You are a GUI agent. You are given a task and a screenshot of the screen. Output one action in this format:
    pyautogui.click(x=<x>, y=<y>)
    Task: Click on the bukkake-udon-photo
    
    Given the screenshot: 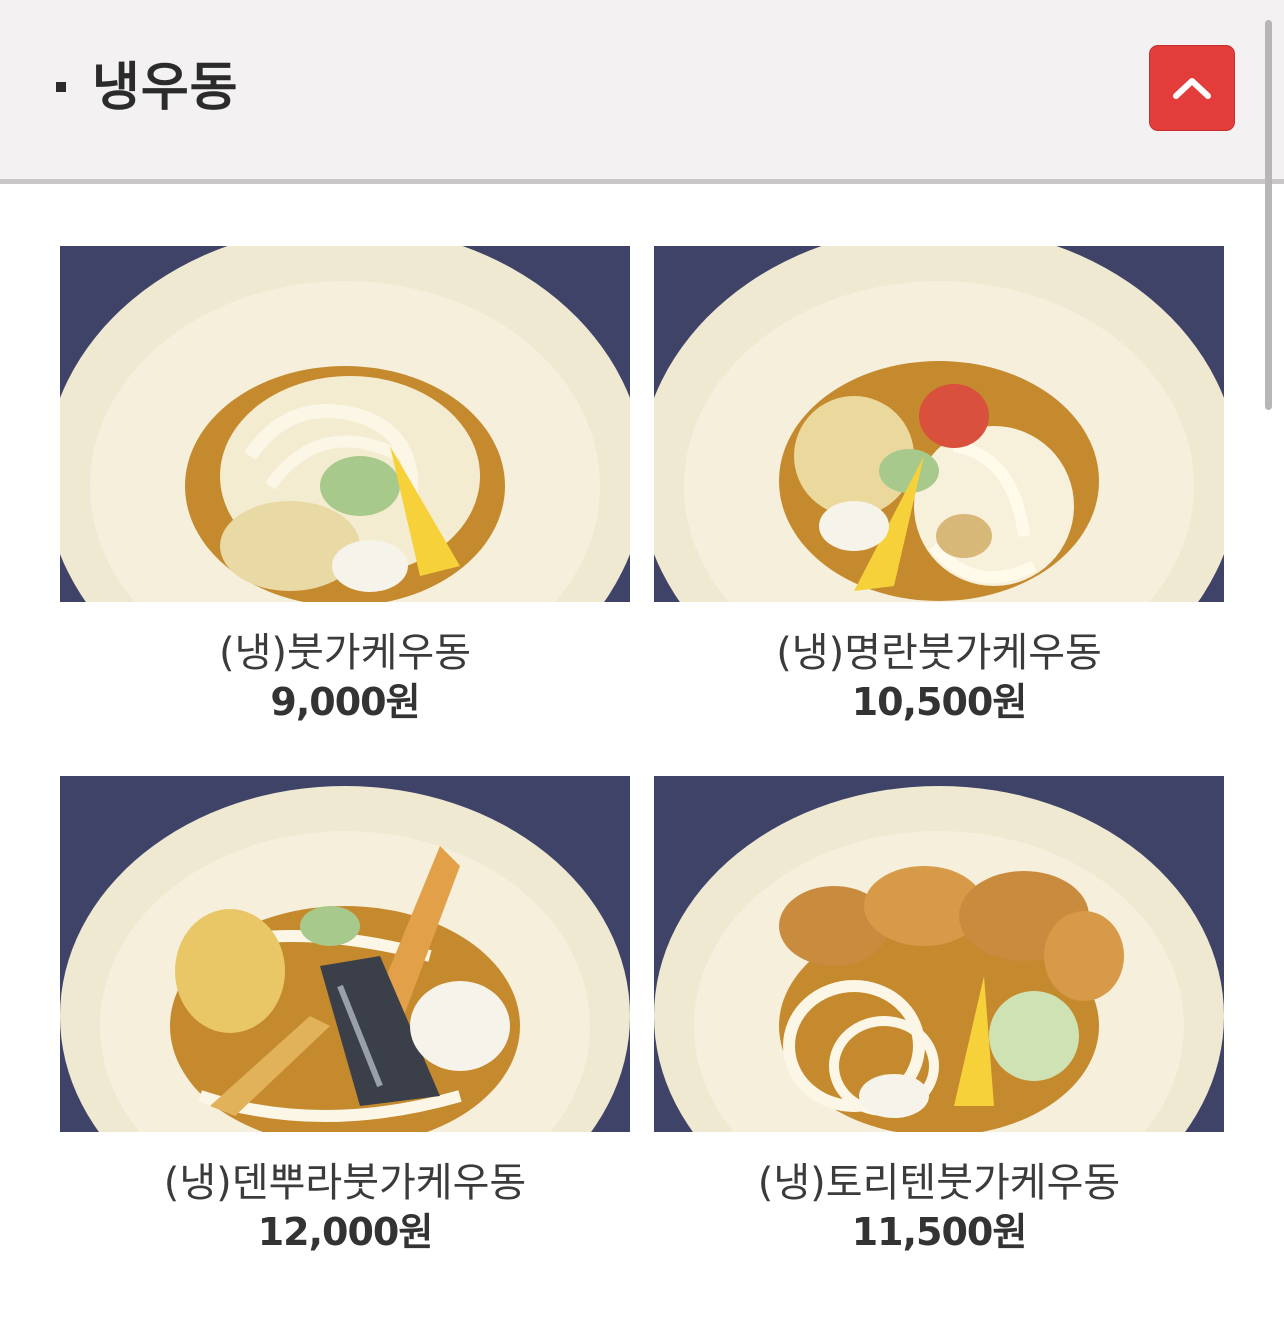 What is the action you would take?
    pyautogui.click(x=345, y=424)
    